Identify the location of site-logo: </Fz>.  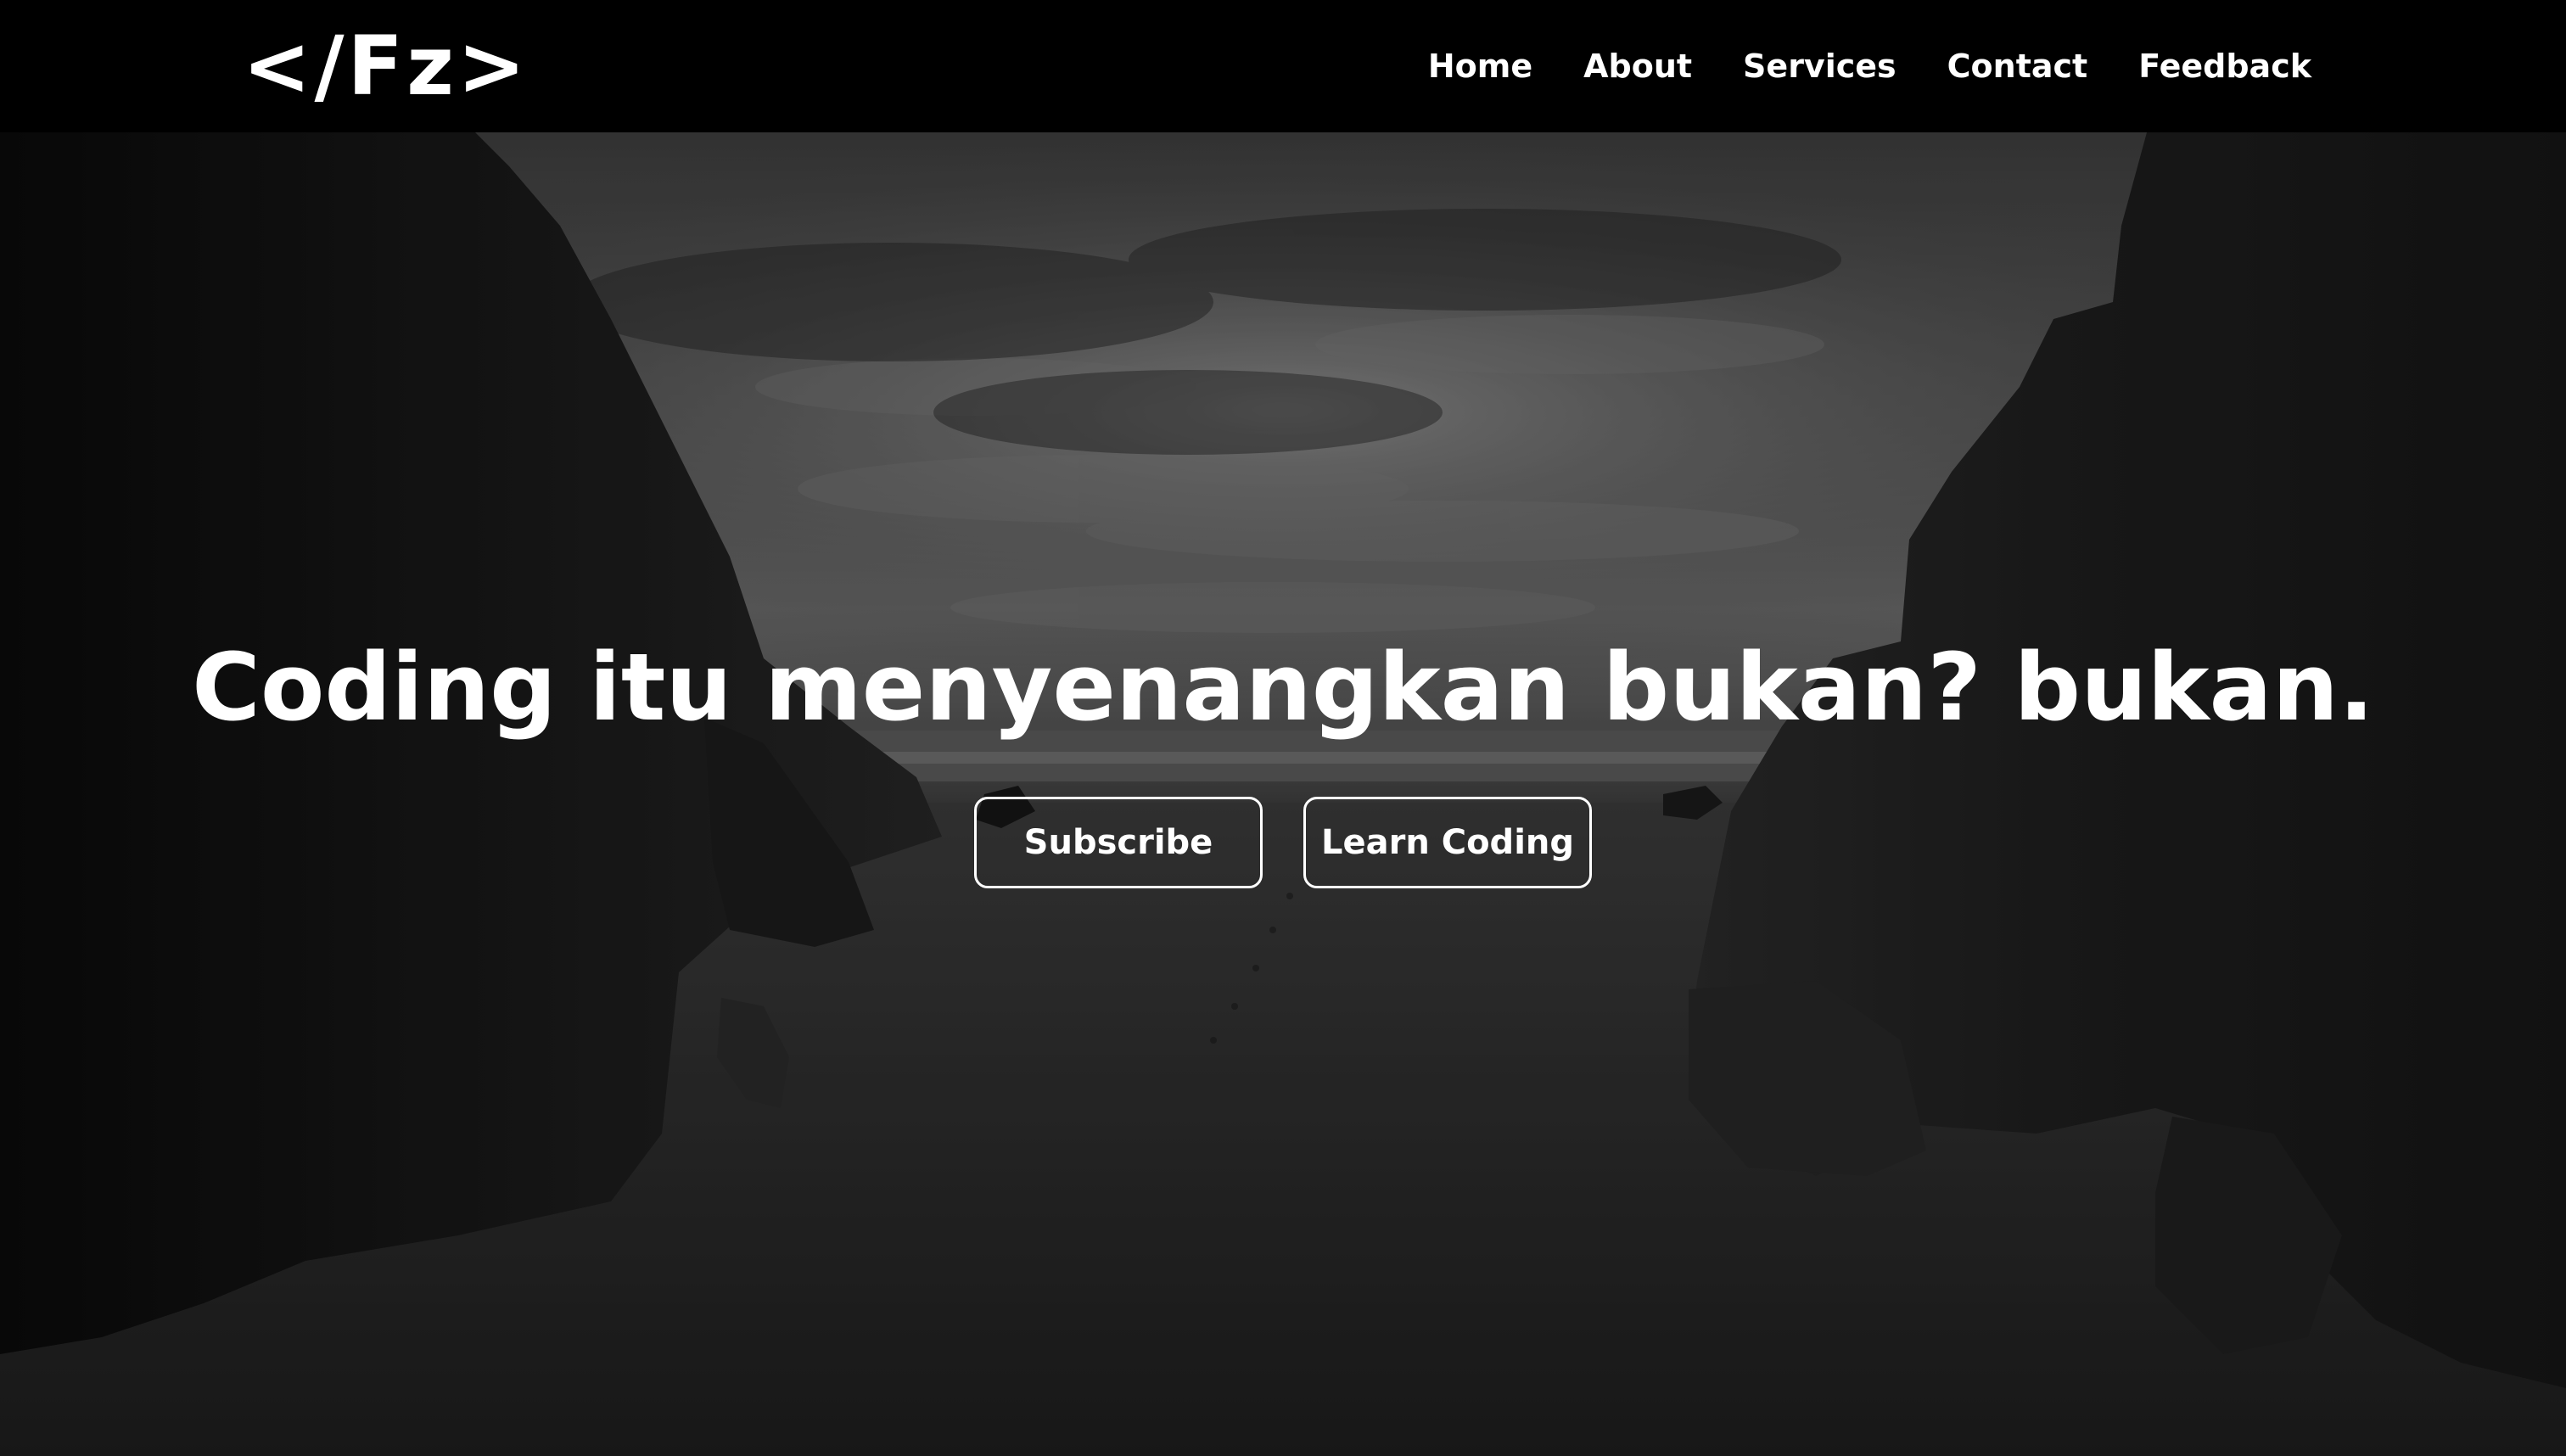
(386, 66).